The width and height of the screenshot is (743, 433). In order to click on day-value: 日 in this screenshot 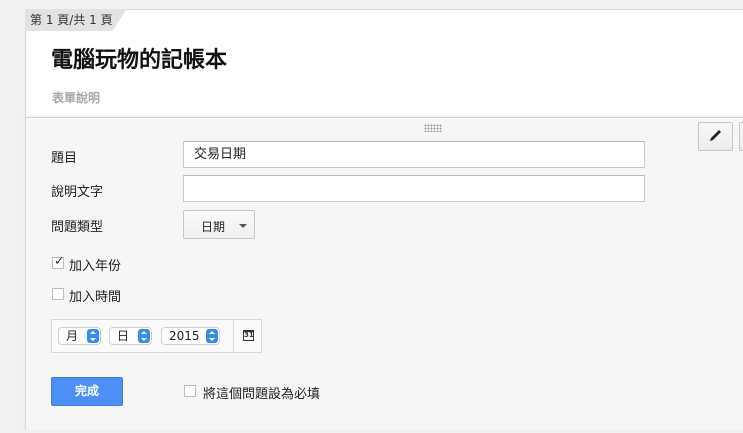, I will do `click(123, 336)`.